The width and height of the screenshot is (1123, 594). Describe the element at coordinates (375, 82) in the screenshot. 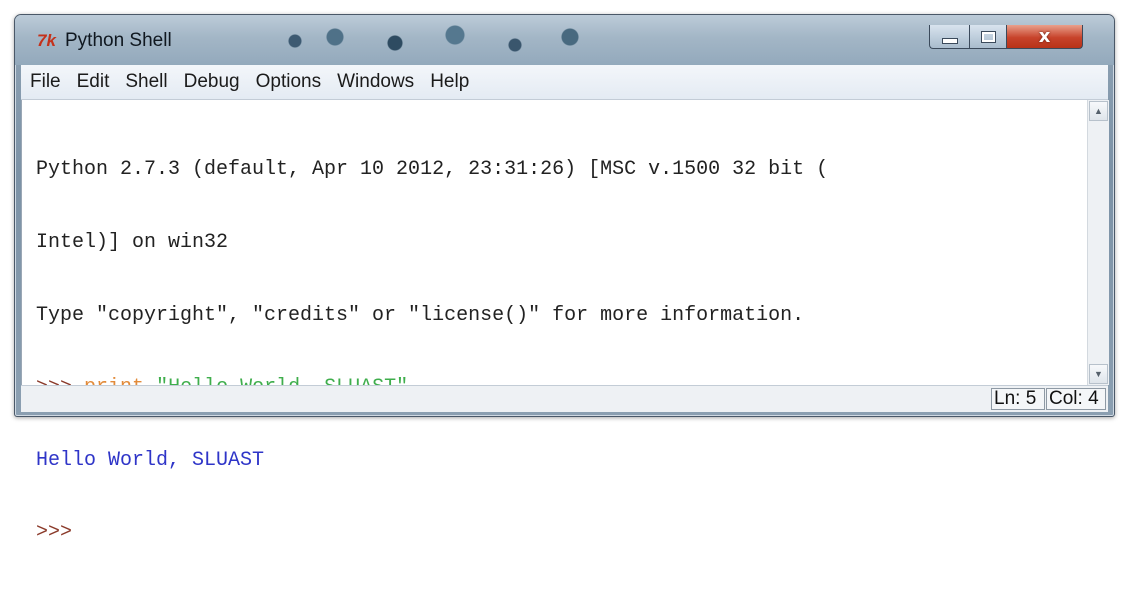

I see `menu-windows: Windows` at that location.